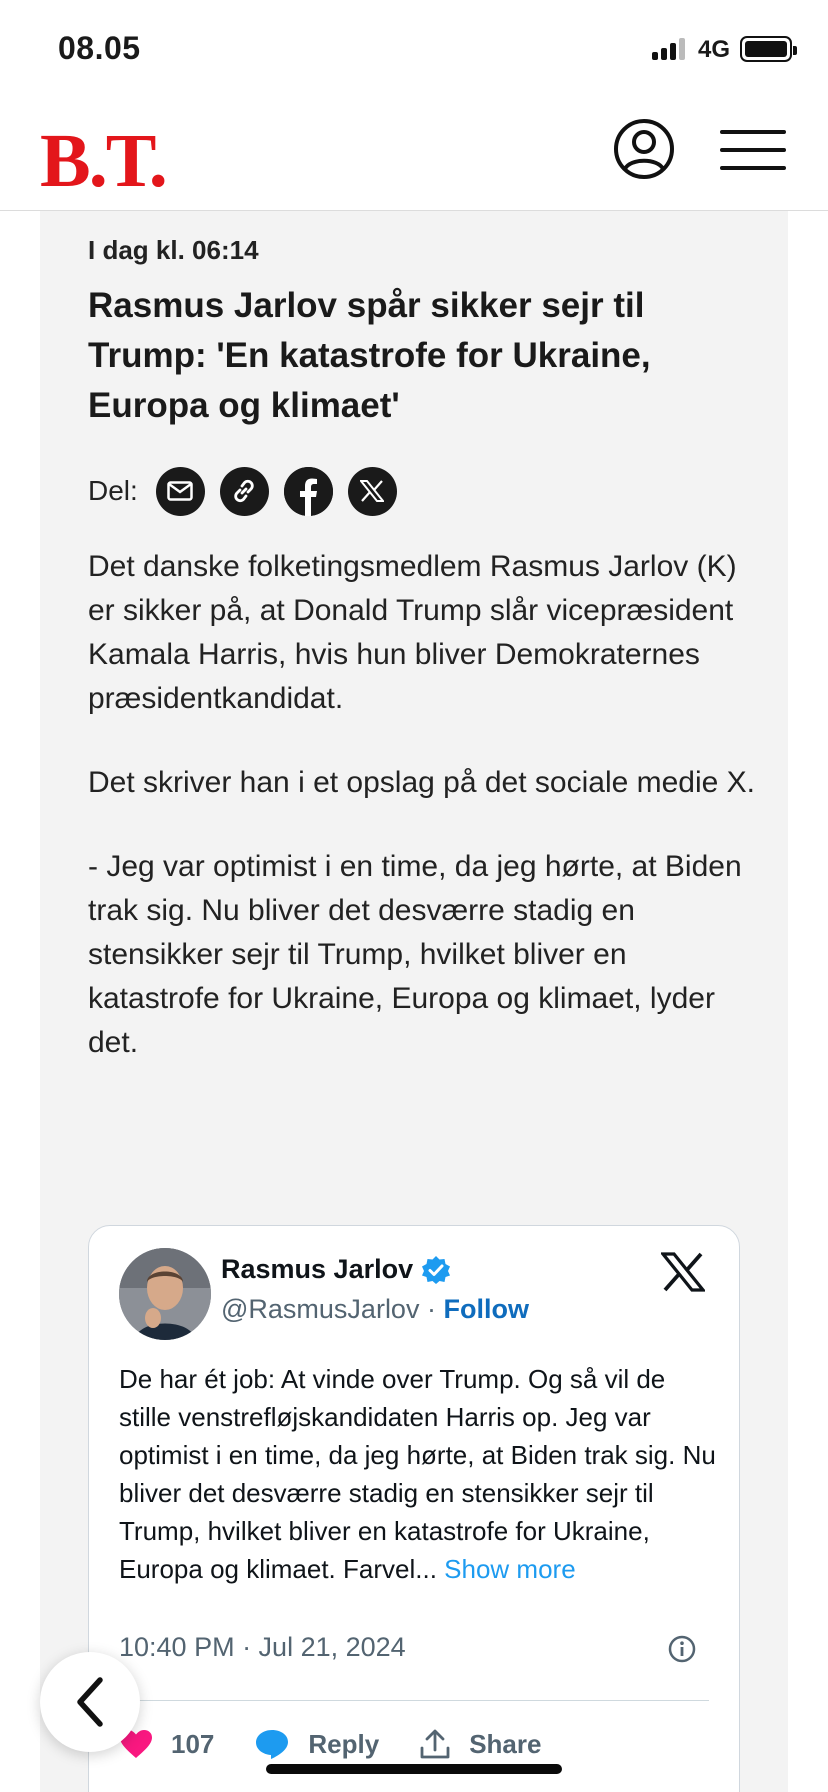 Image resolution: width=828 pixels, height=1792 pixels. I want to click on site-header: B.T., so click(414, 155).